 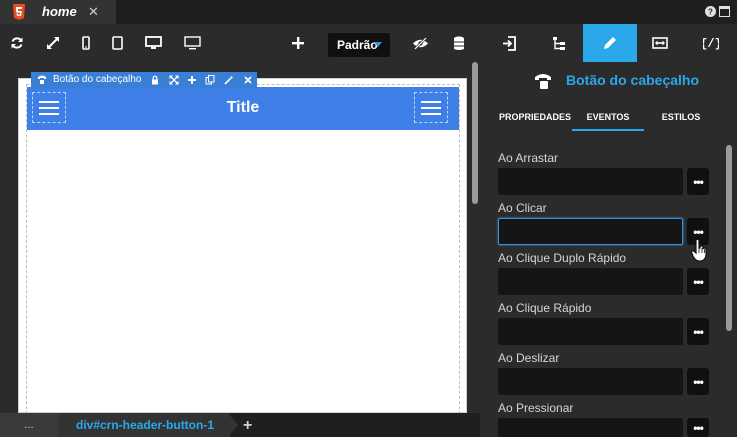 I want to click on expand-icon, so click(x=53, y=43).